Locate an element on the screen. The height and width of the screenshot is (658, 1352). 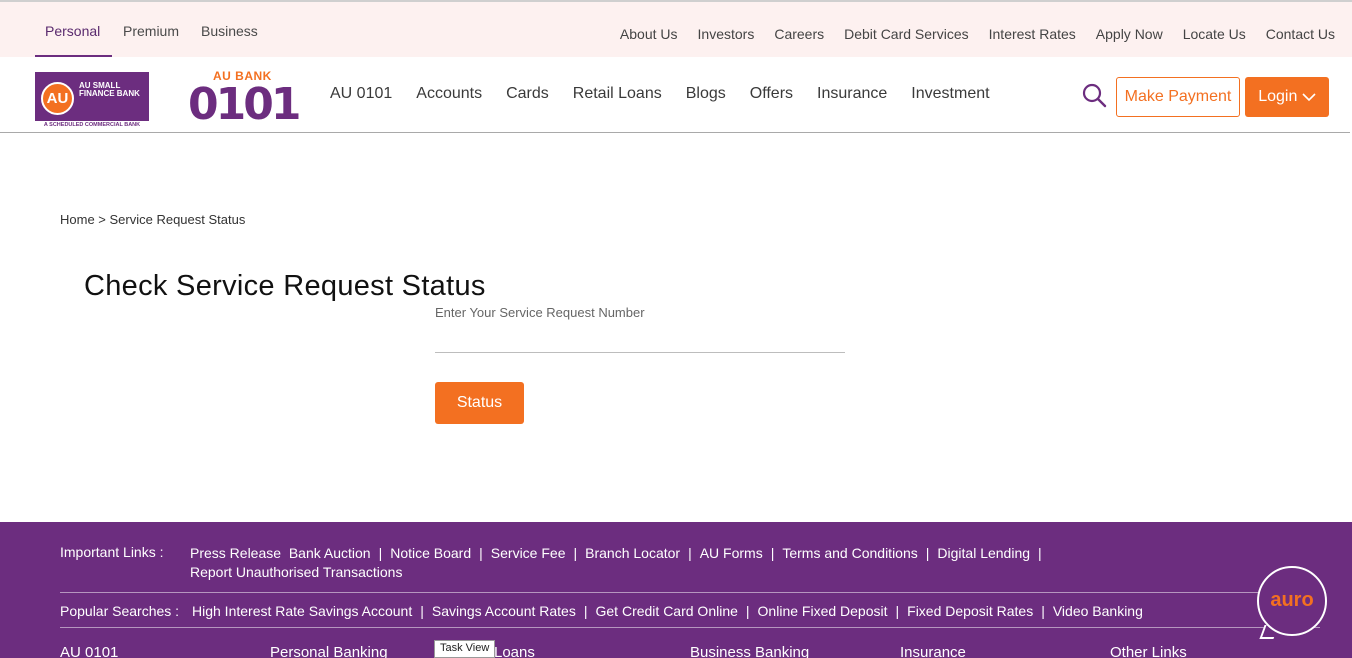
chevron-down-icon is located at coordinates (1309, 97).